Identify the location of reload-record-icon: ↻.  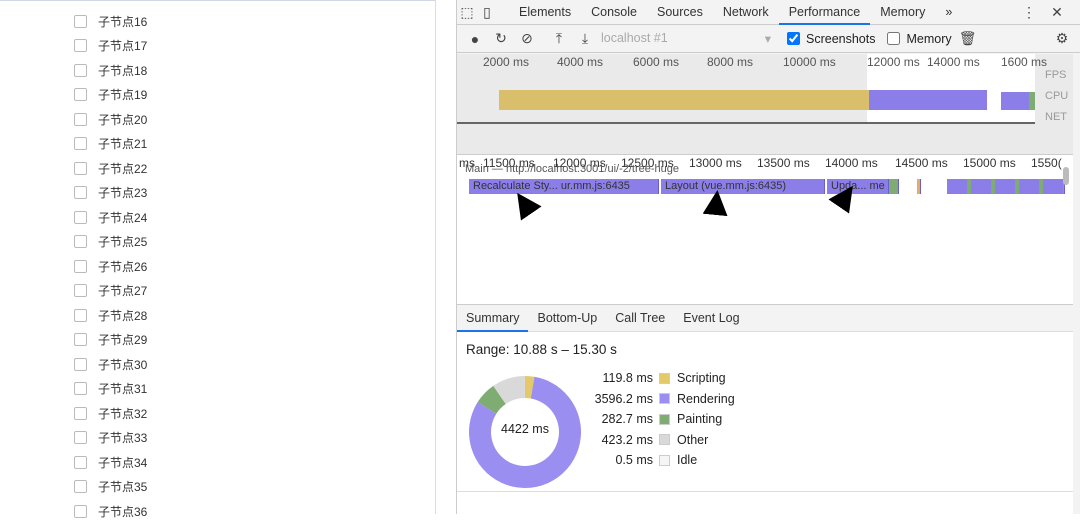
(501, 38).